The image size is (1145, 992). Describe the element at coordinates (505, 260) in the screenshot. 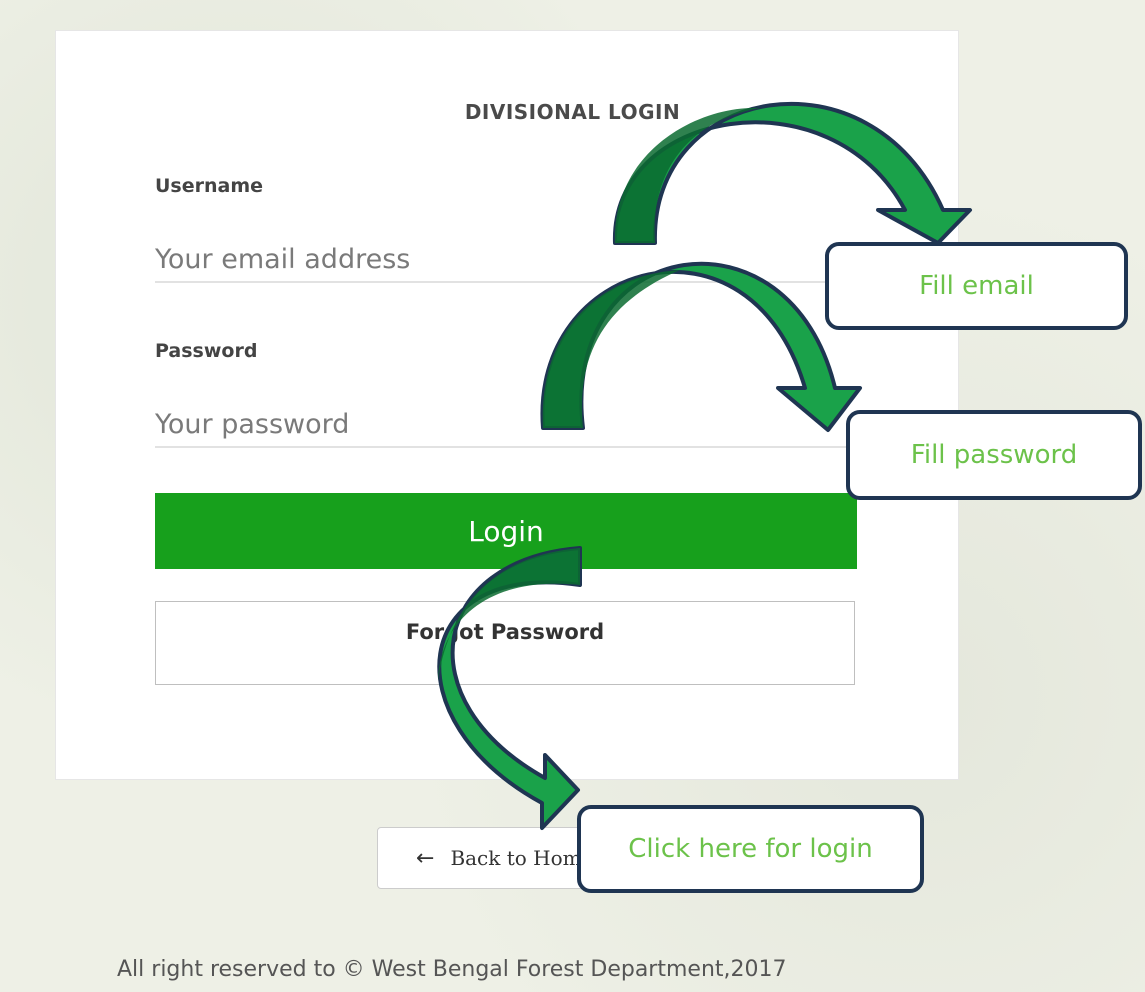

I see `username-input` at that location.